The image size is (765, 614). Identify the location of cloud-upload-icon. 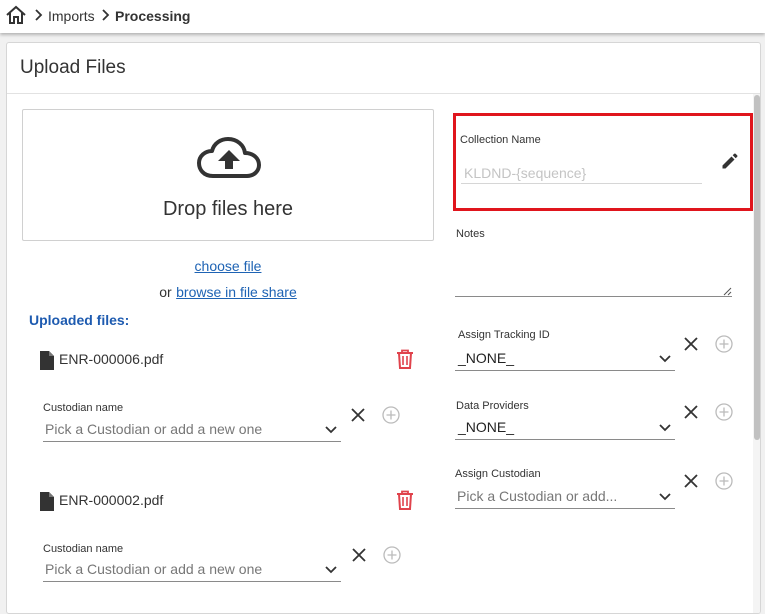
(229, 157).